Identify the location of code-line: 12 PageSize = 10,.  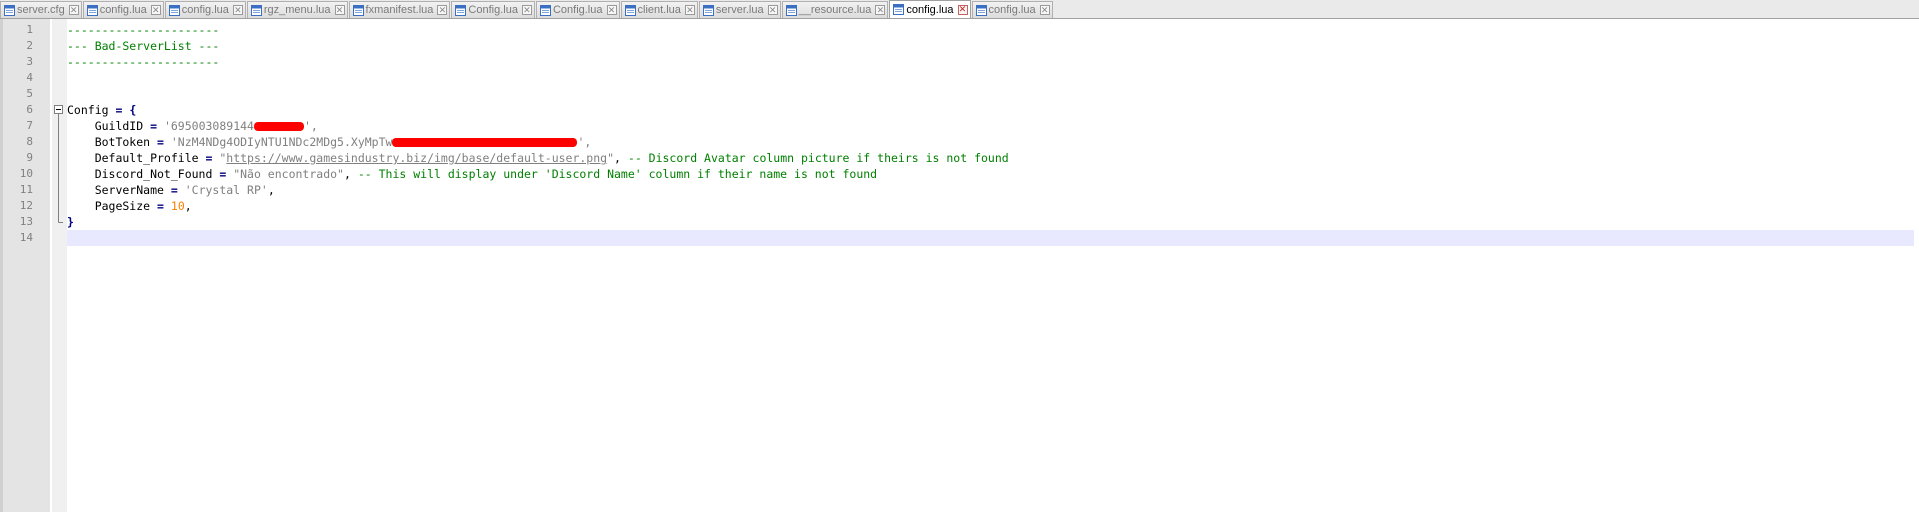
(959, 206).